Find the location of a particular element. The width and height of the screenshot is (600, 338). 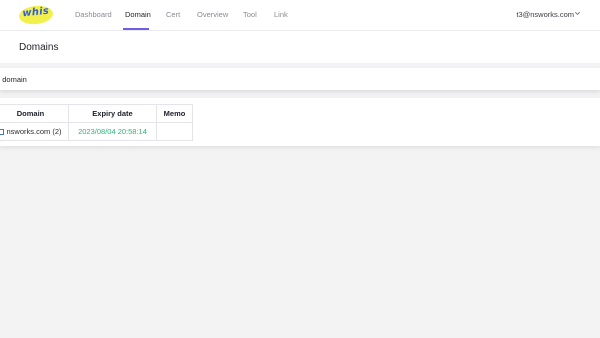

page-header: Domains is located at coordinates (300, 47).